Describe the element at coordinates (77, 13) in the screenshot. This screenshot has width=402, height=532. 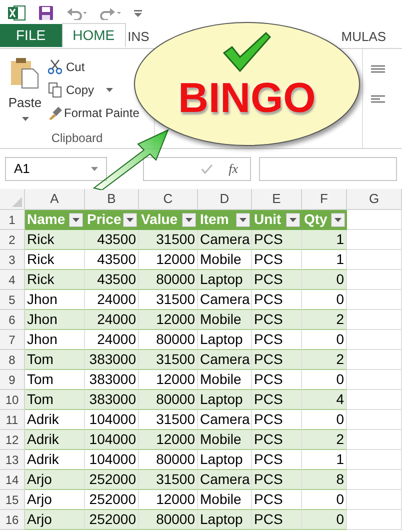
I see `undo-icon` at that location.